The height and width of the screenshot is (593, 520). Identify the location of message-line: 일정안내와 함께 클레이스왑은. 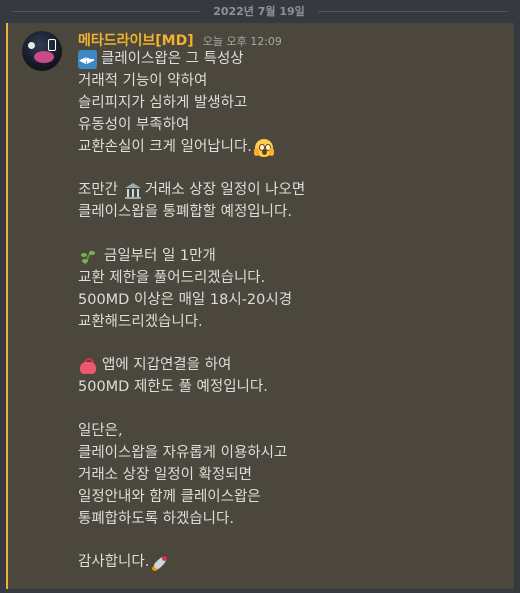
(288, 498).